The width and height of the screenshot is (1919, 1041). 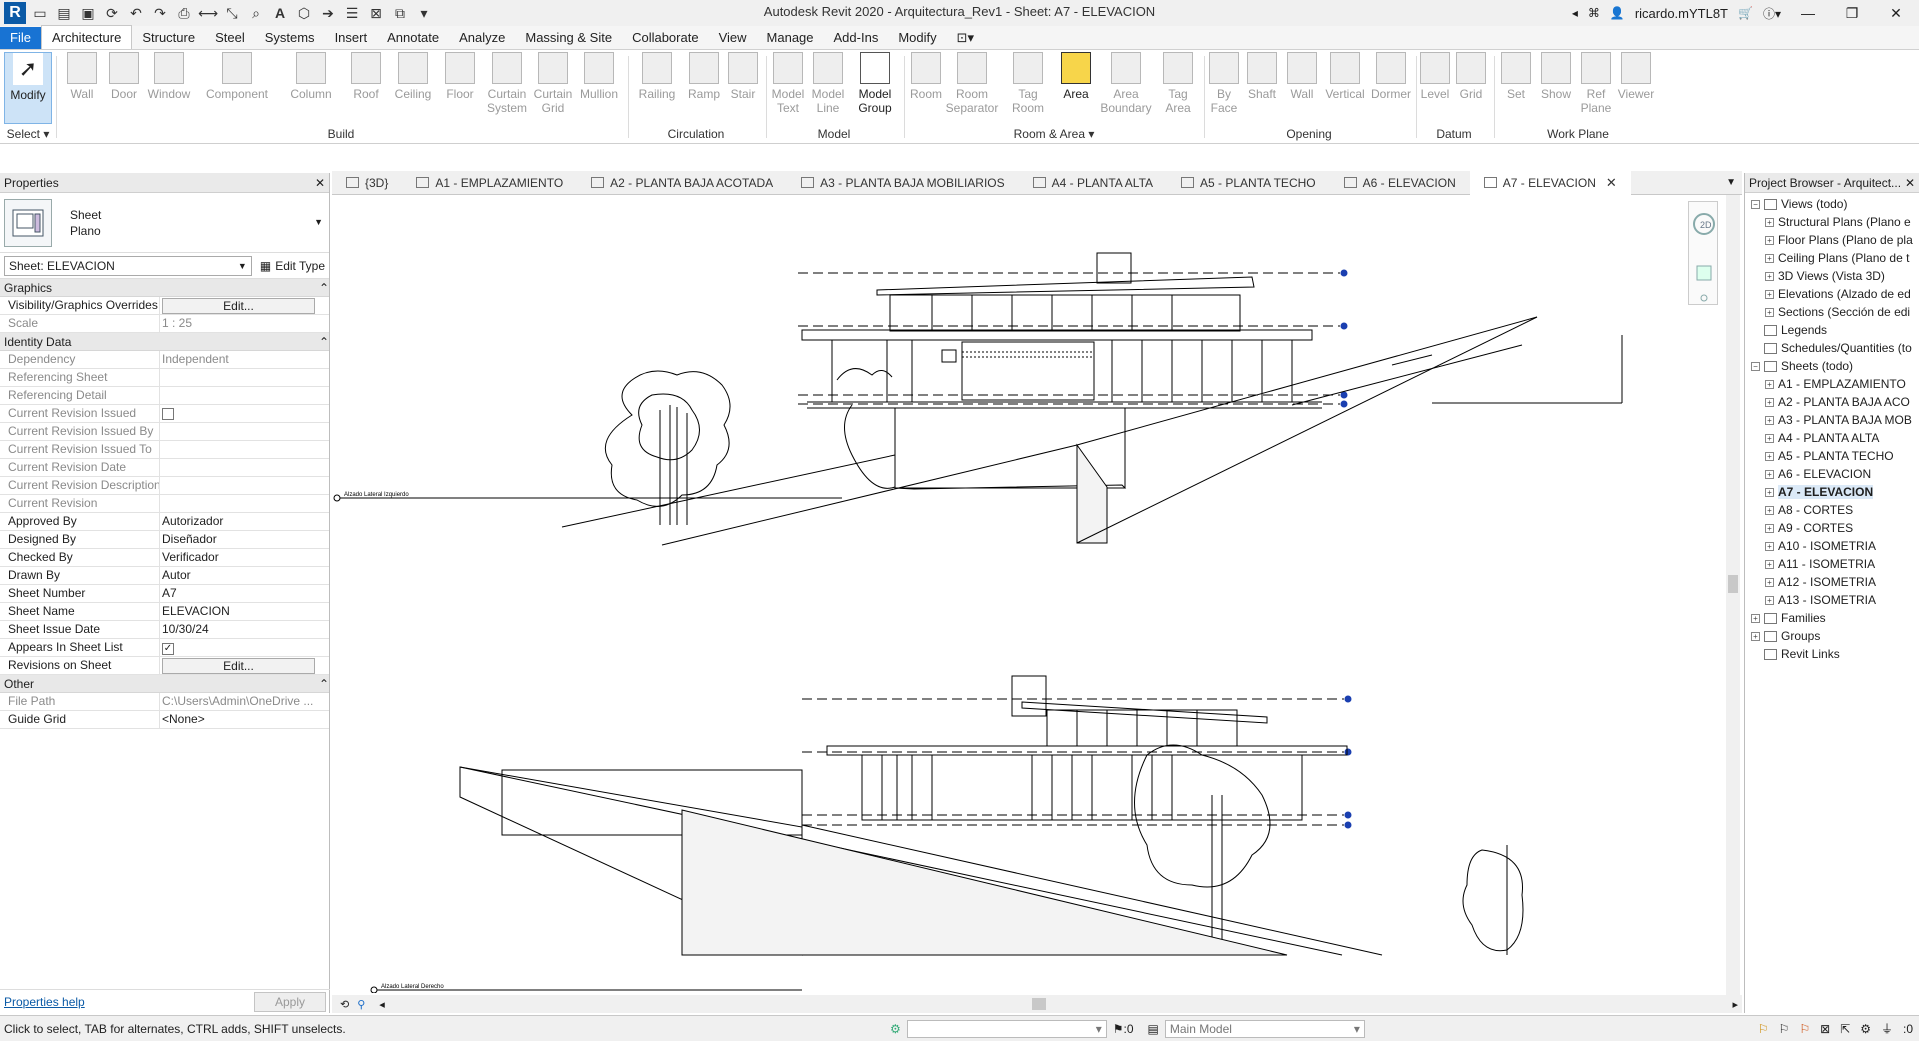 What do you see at coordinates (1302, 88) in the screenshot?
I see `opening-wall-button: Wall` at bounding box center [1302, 88].